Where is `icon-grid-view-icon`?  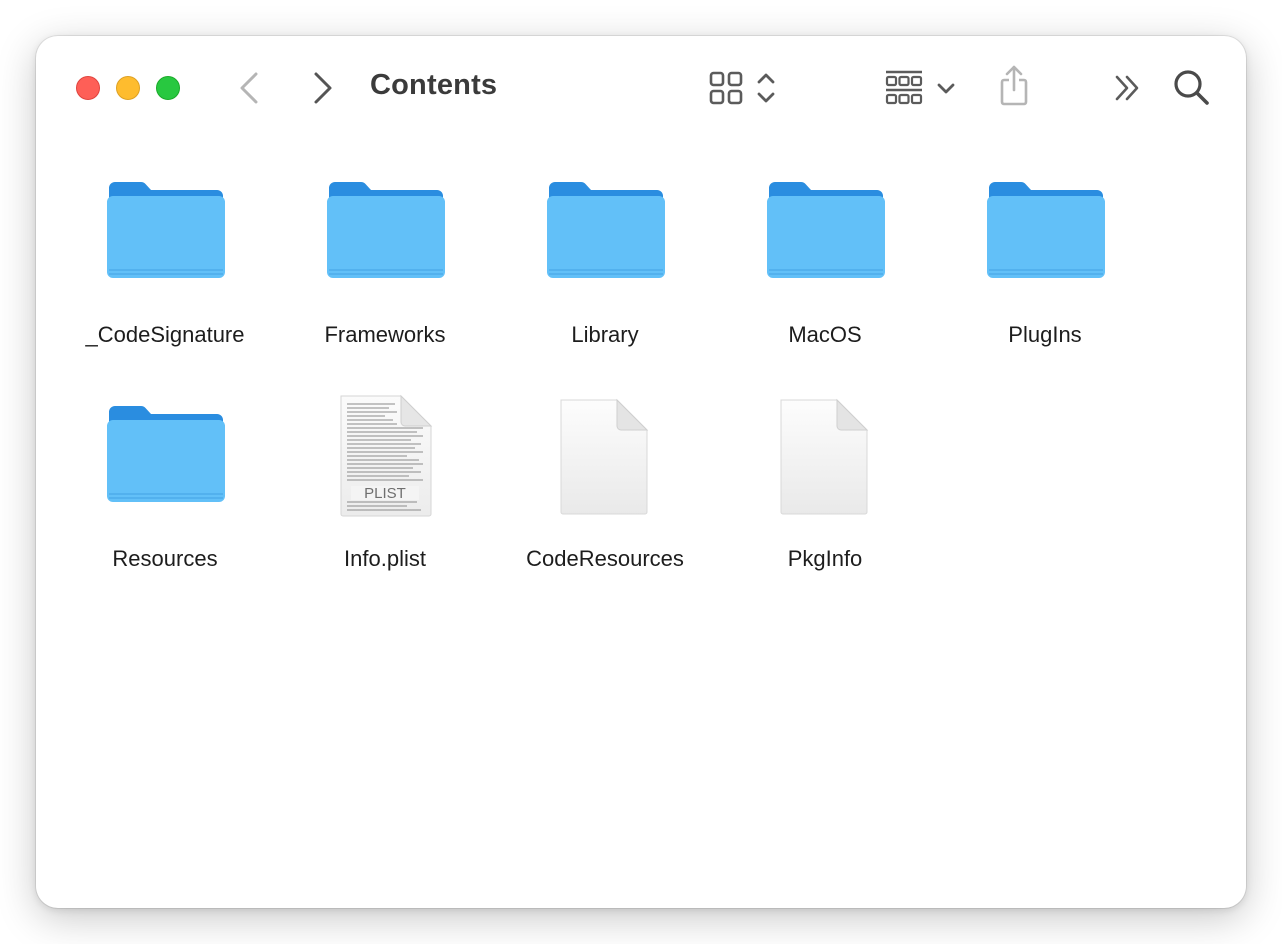
icon-grid-view-icon is located at coordinates (726, 88).